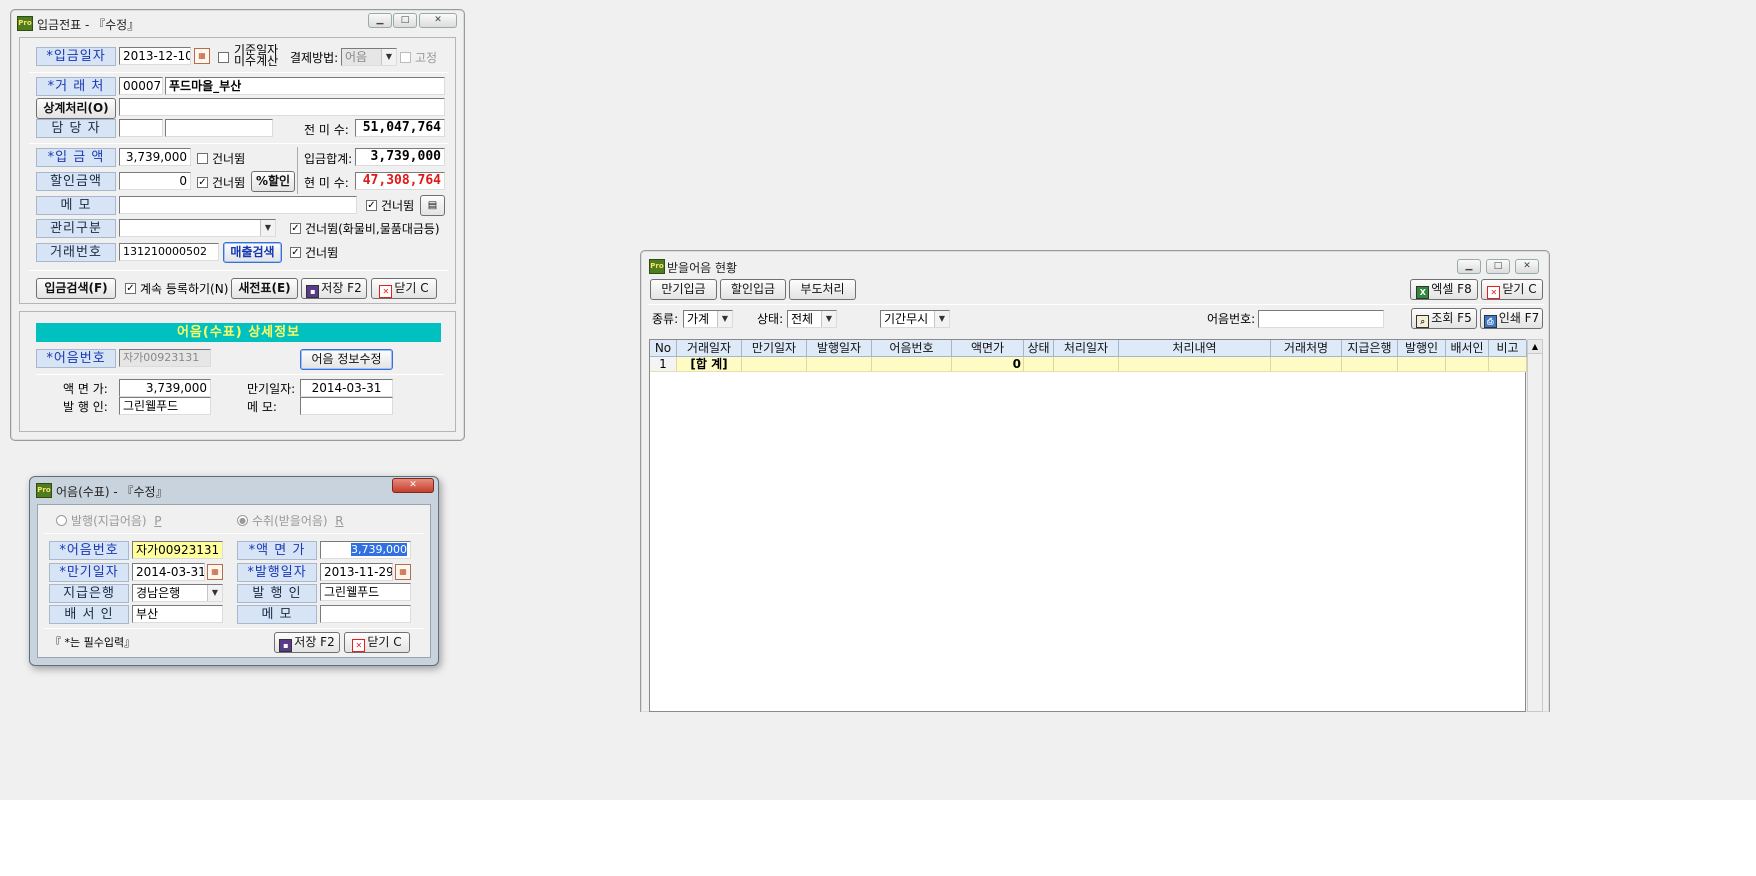 The width and height of the screenshot is (1756, 876). I want to click on receipt-search-button: 입금검색(F), so click(76, 288).